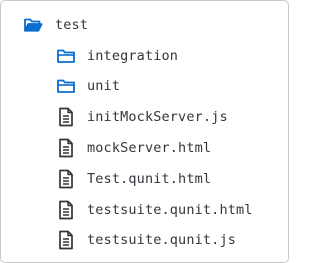 The height and width of the screenshot is (263, 320). What do you see at coordinates (157, 117) in the screenshot?
I see `tree-item-label: initMockServer.js` at bounding box center [157, 117].